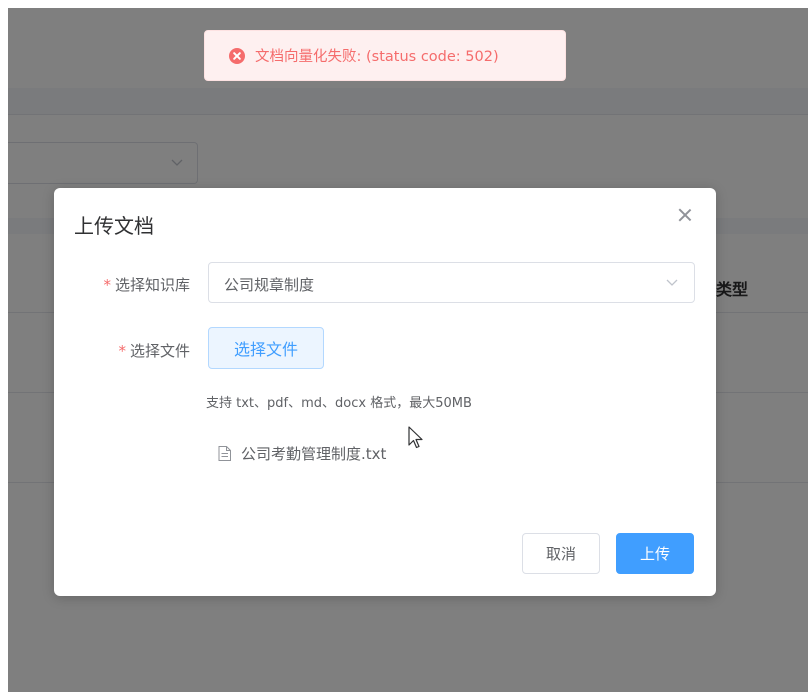 The image size is (808, 696). I want to click on knowledge-base-select: 公司规章制度, so click(451, 282).